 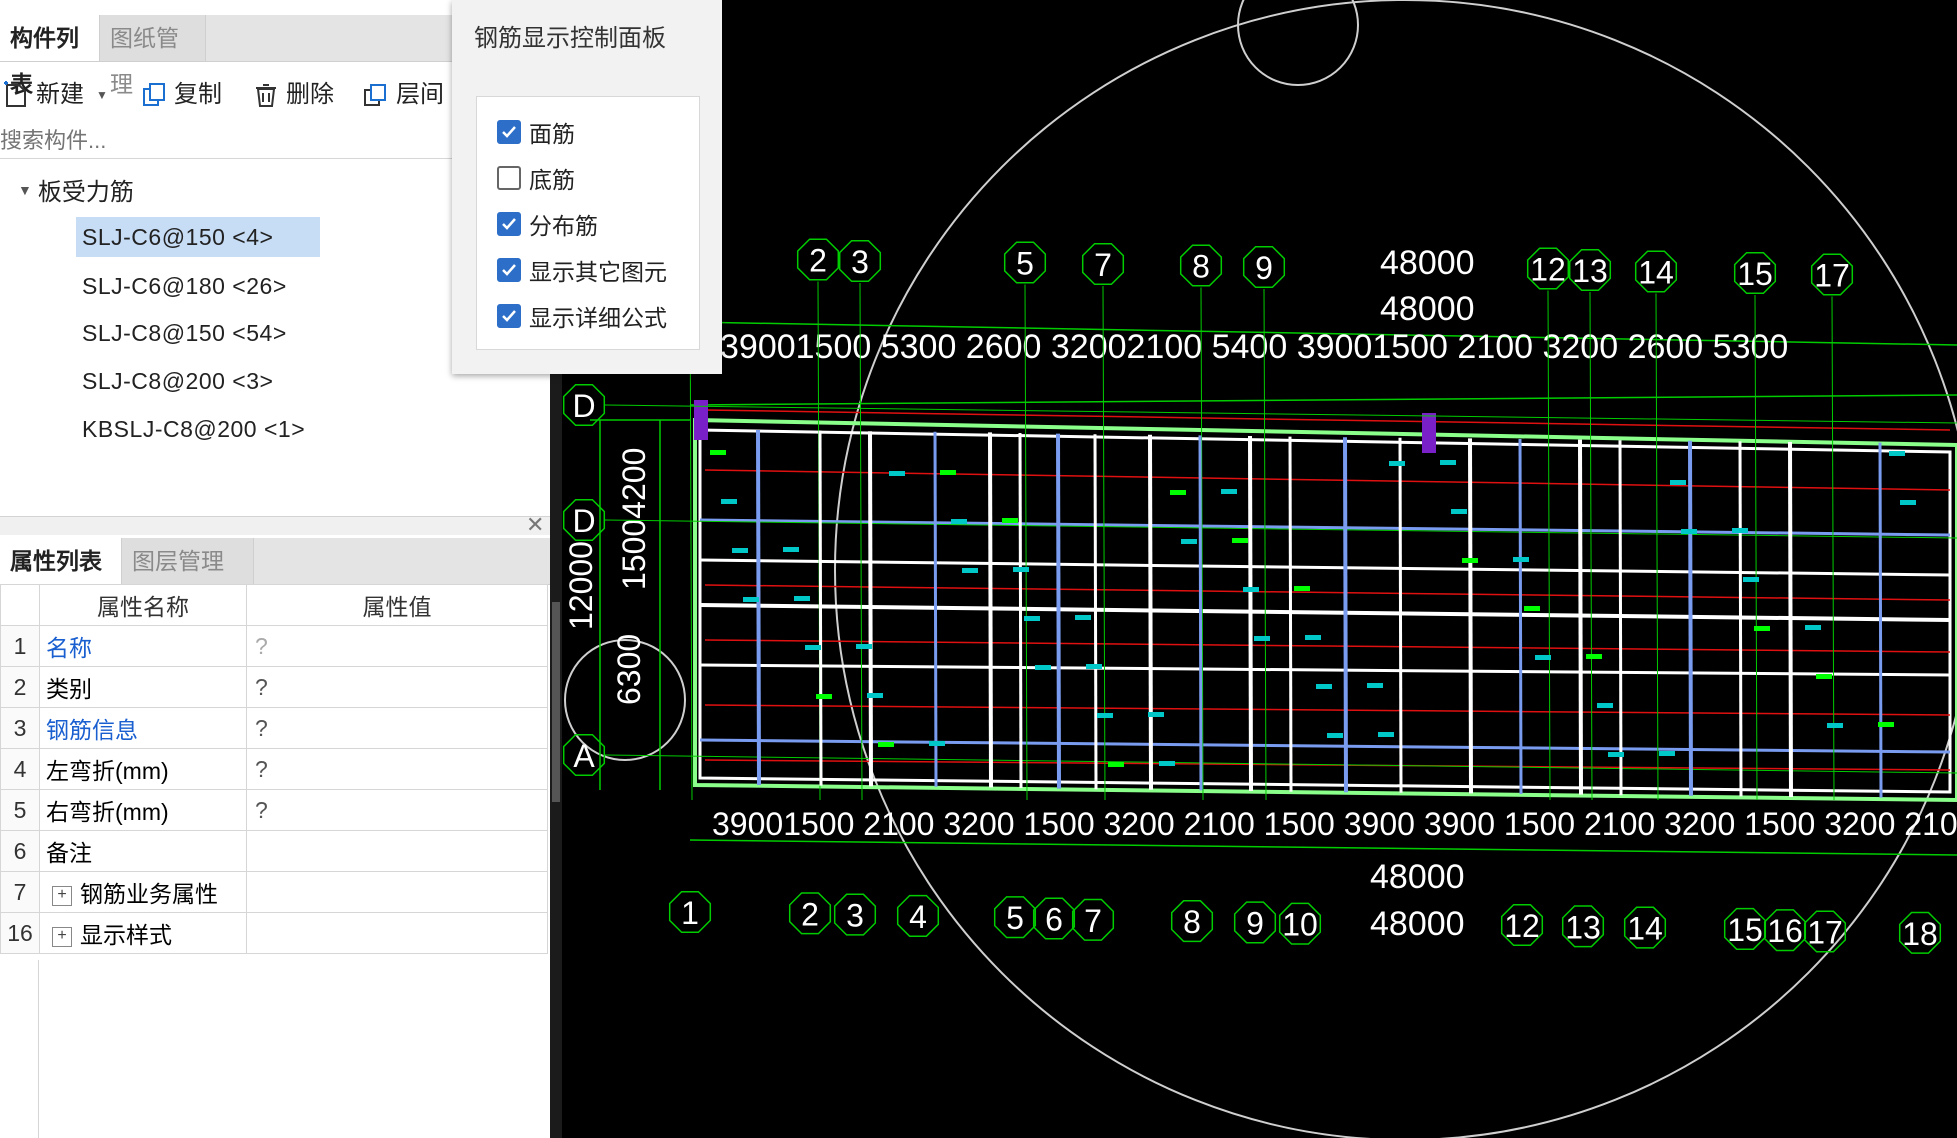 What do you see at coordinates (556, 702) in the screenshot?
I see `panel-collapse-handle` at bounding box center [556, 702].